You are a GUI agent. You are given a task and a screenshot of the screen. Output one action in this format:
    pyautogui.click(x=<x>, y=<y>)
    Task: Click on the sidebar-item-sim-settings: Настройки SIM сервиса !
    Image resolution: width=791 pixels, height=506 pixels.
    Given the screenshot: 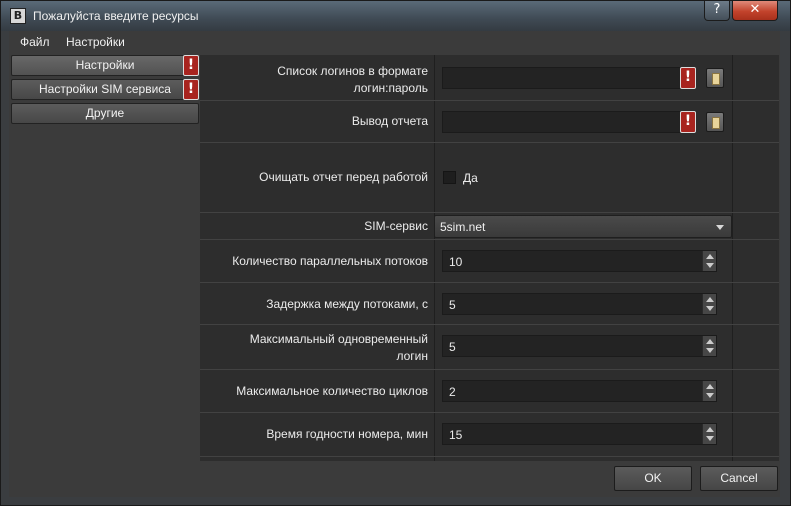 What is the action you would take?
    pyautogui.click(x=105, y=89)
    